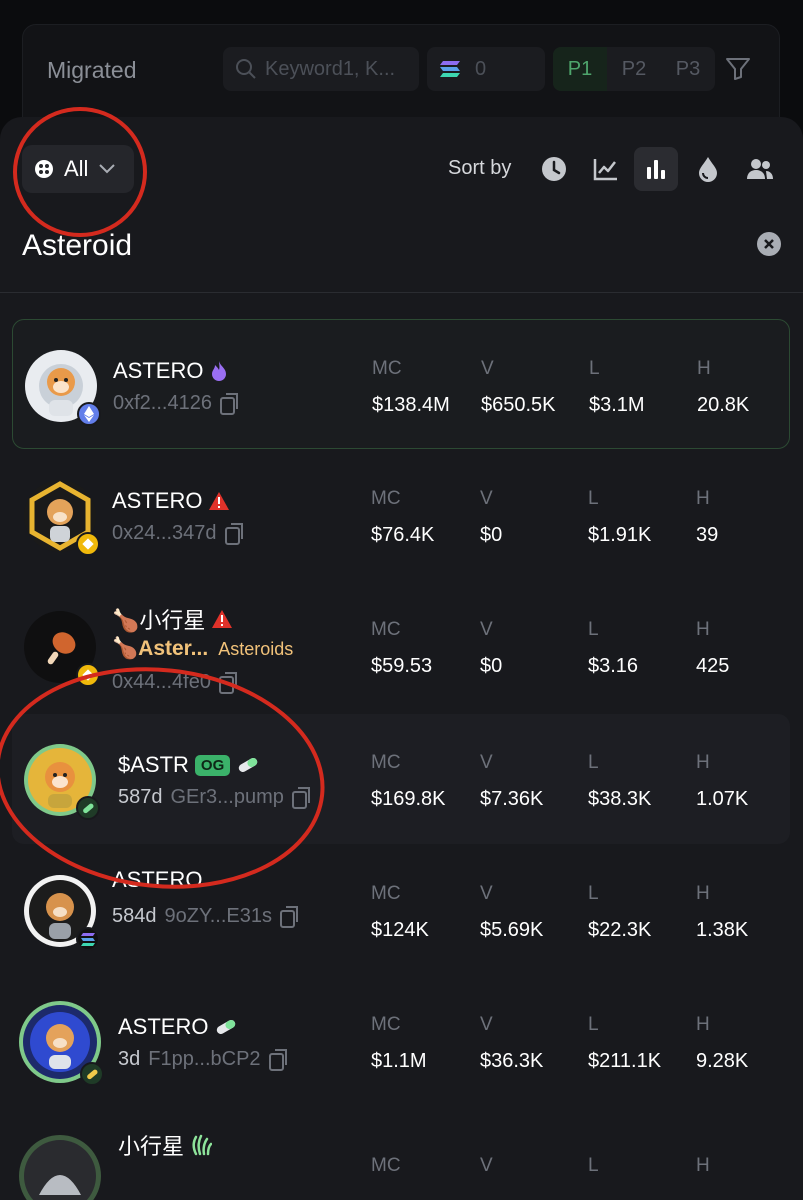 The height and width of the screenshot is (1200, 803). Describe the element at coordinates (227, 797) in the screenshot. I see `token-address: GEr3...pump` at that location.